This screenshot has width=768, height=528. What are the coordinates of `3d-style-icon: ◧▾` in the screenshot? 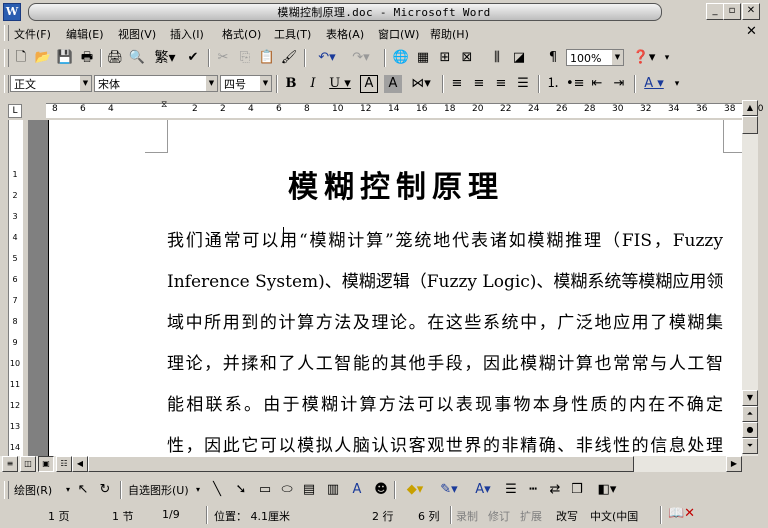 It's located at (607, 490).